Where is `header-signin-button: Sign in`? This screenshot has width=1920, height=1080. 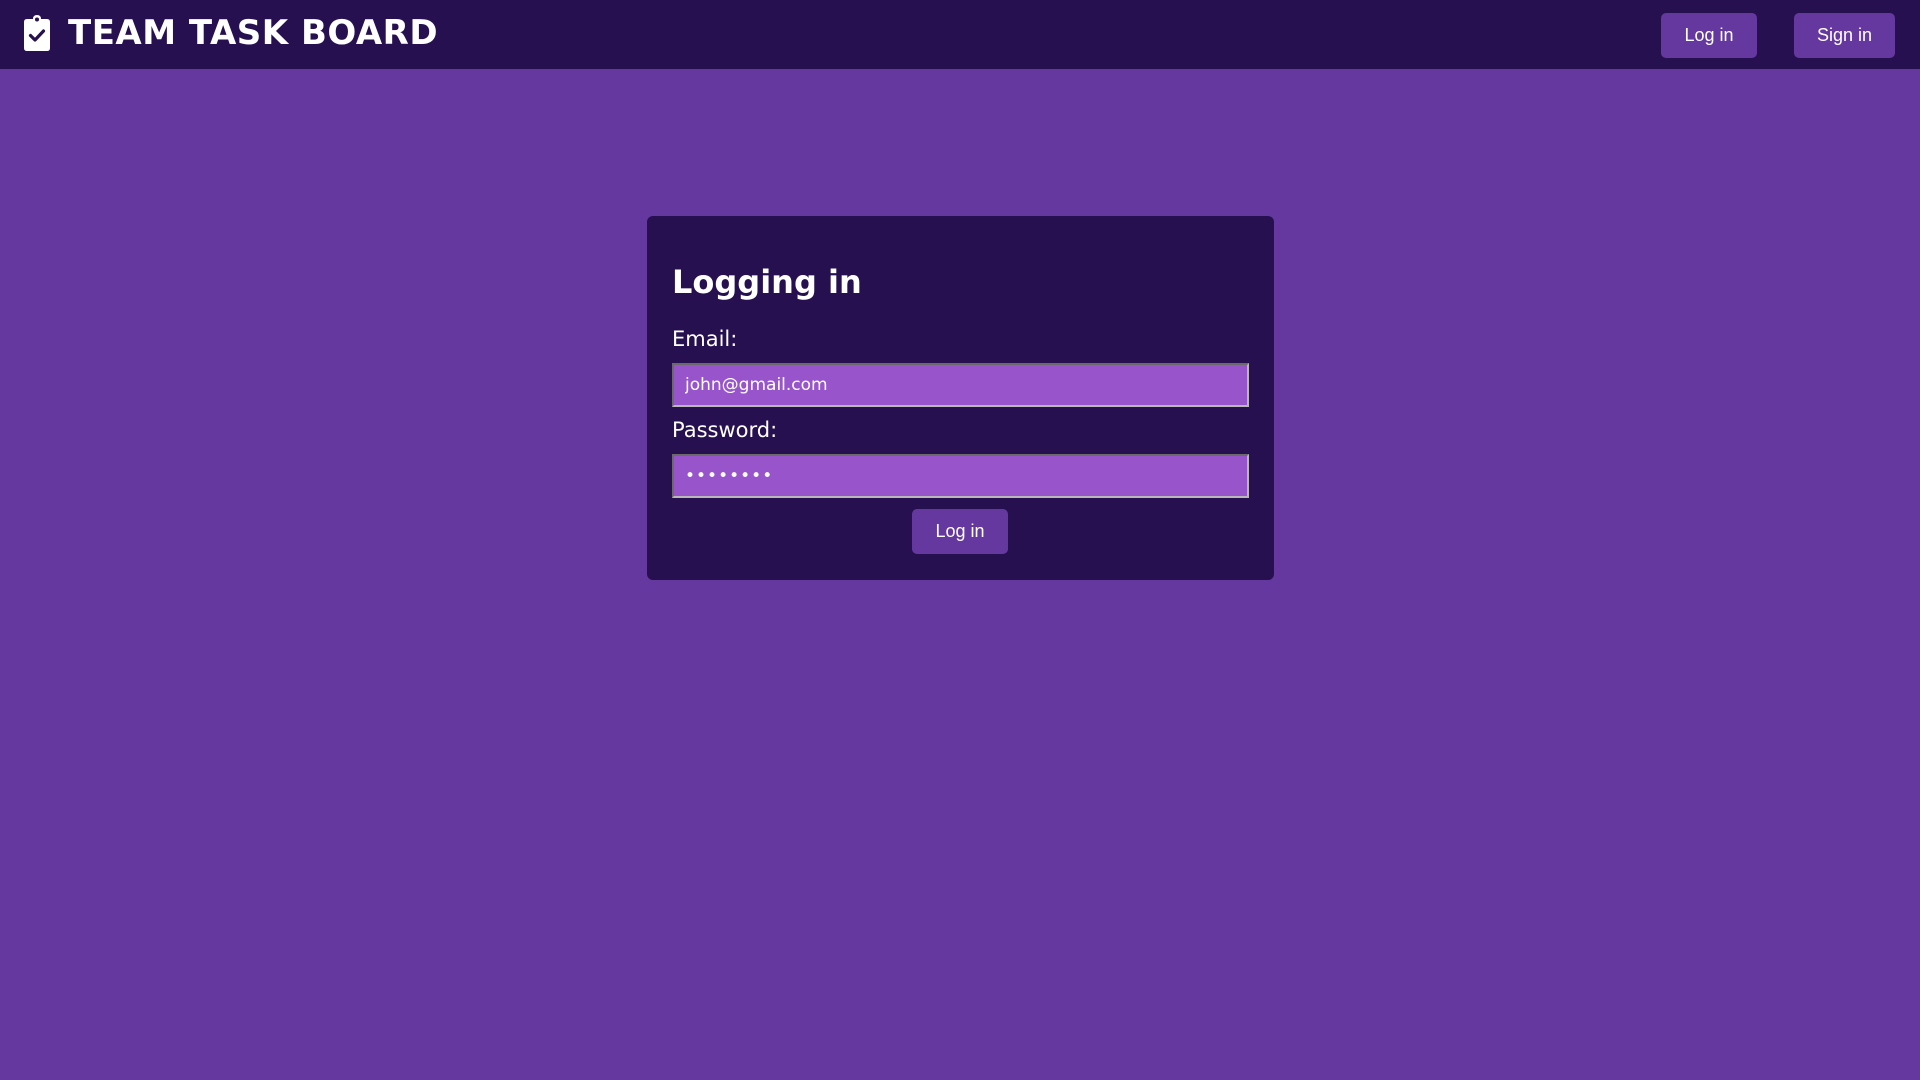
header-signin-button: Sign in is located at coordinates (1844, 35).